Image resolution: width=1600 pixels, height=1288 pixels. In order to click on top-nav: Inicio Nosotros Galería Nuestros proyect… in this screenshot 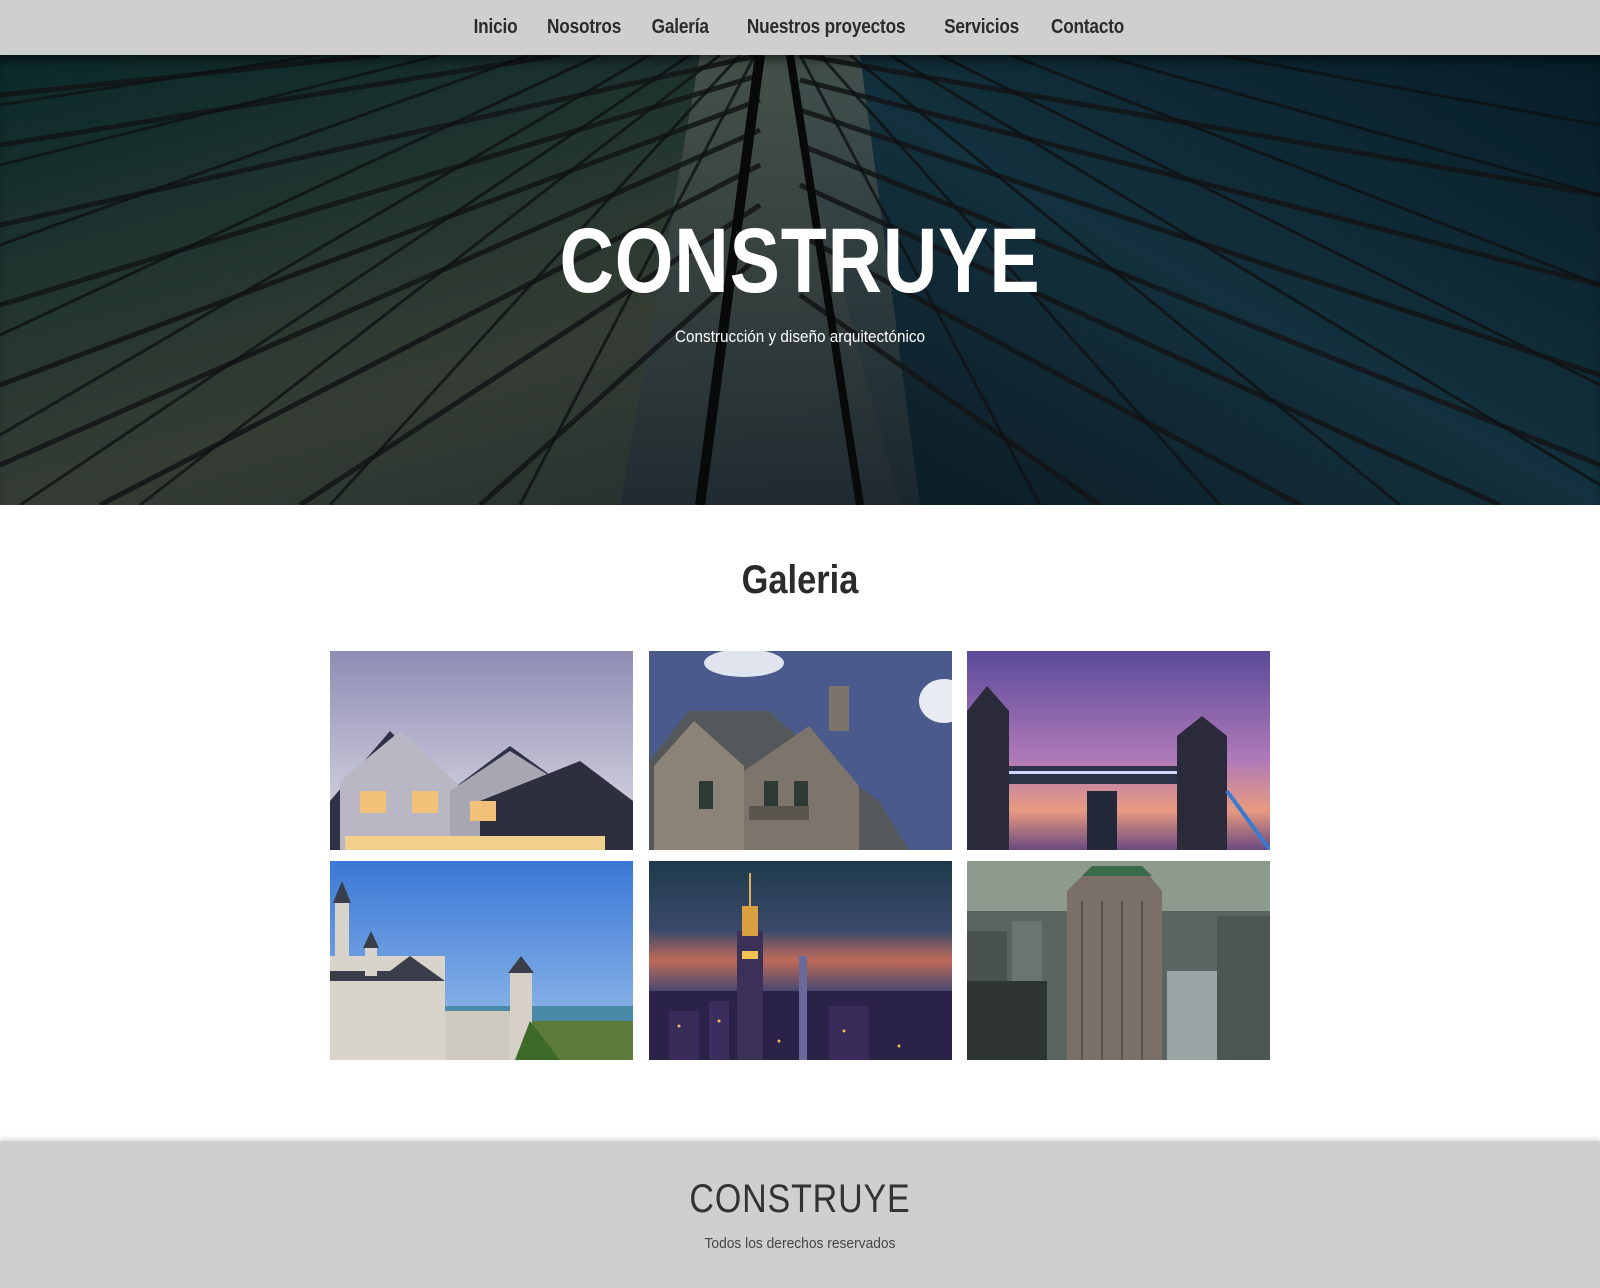, I will do `click(800, 27)`.